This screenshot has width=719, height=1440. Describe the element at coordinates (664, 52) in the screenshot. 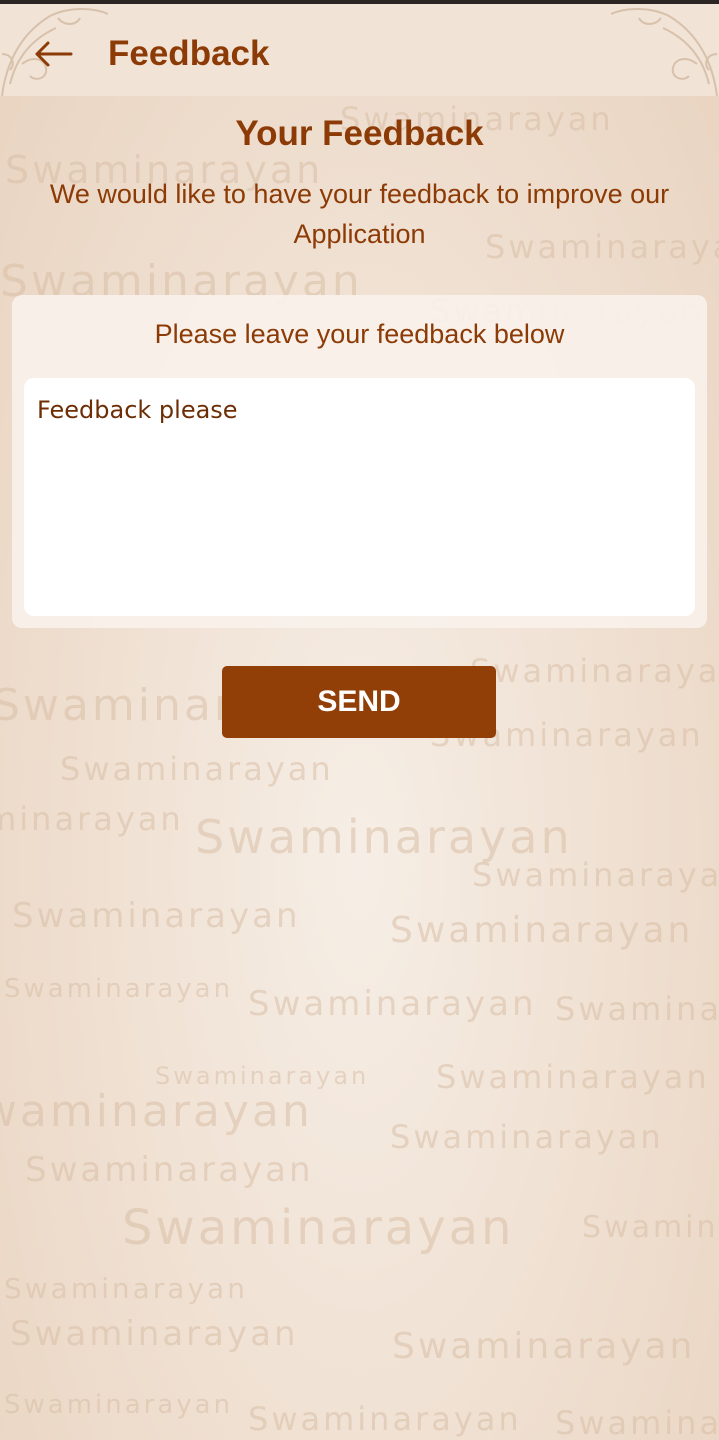

I see `ornament-icon` at that location.